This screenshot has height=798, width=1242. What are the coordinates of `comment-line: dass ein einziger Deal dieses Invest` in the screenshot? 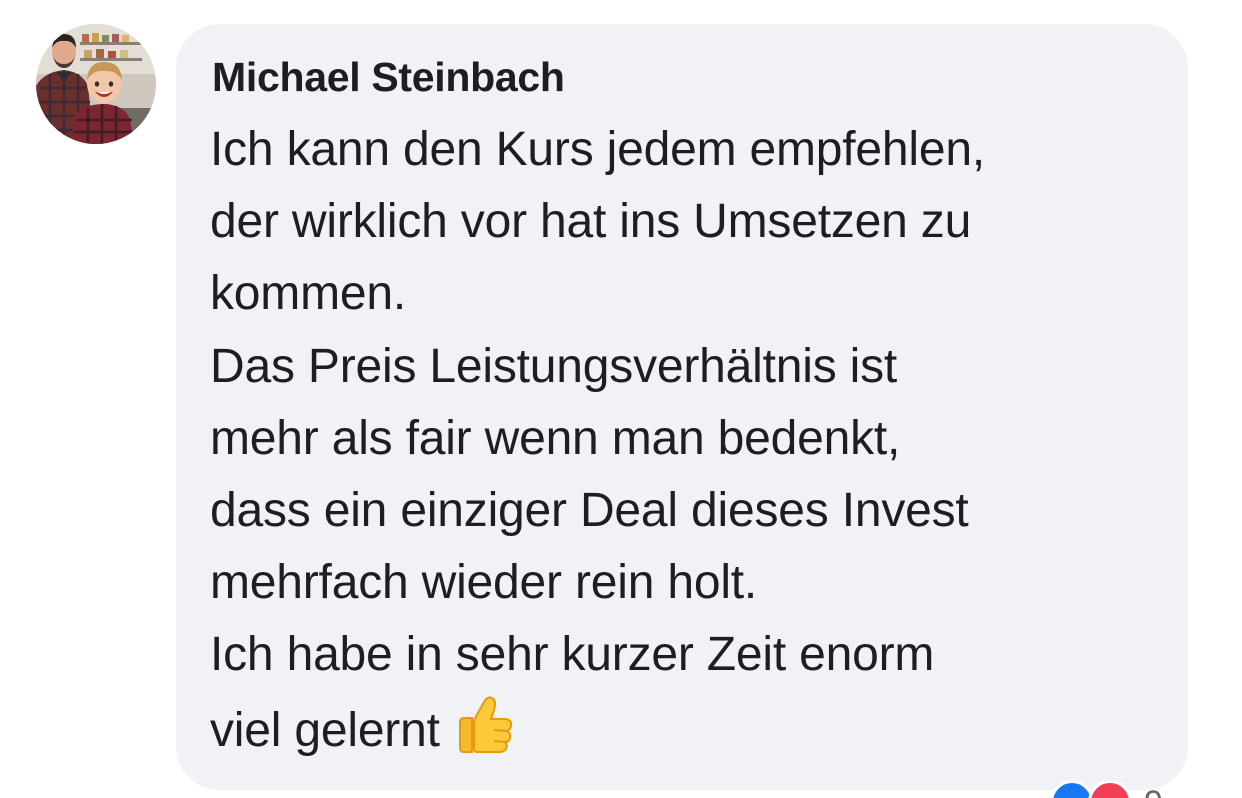 It's located at (589, 511).